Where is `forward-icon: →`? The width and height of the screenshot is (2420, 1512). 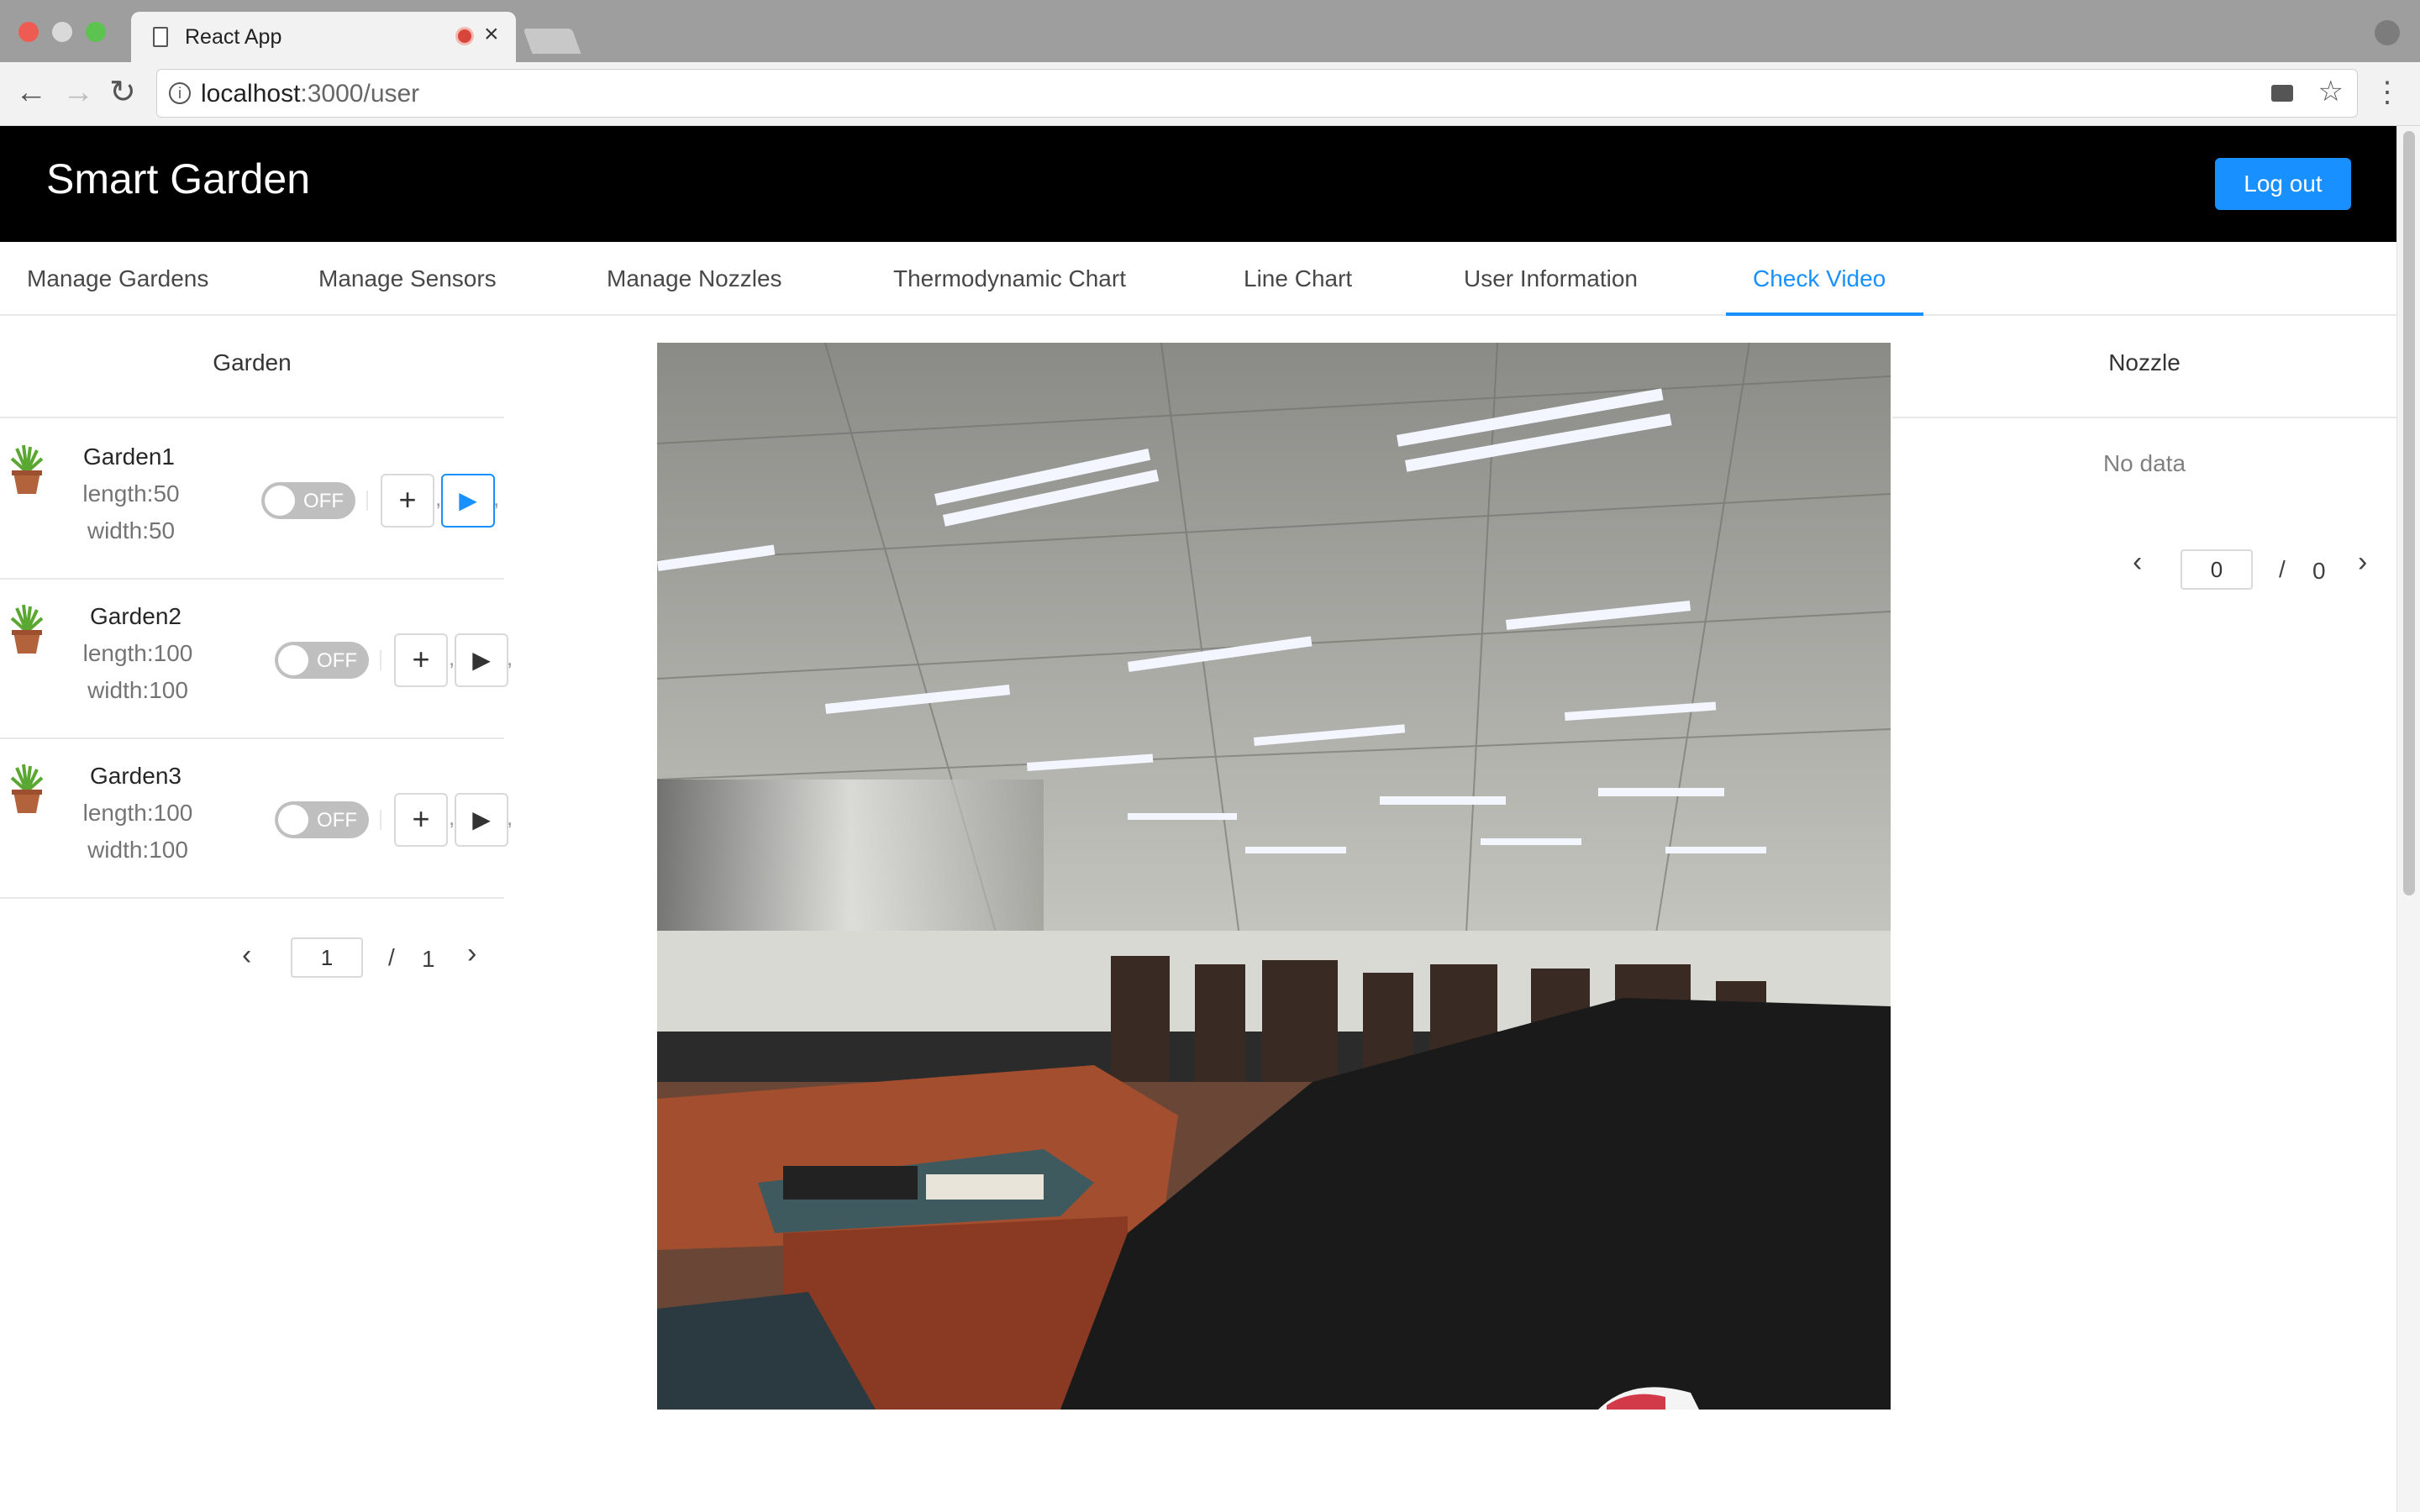
forward-icon: → is located at coordinates (78, 92).